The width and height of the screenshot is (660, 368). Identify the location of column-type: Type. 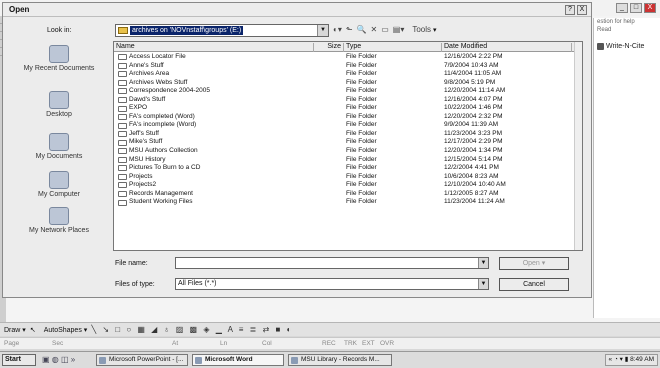
(393, 47).